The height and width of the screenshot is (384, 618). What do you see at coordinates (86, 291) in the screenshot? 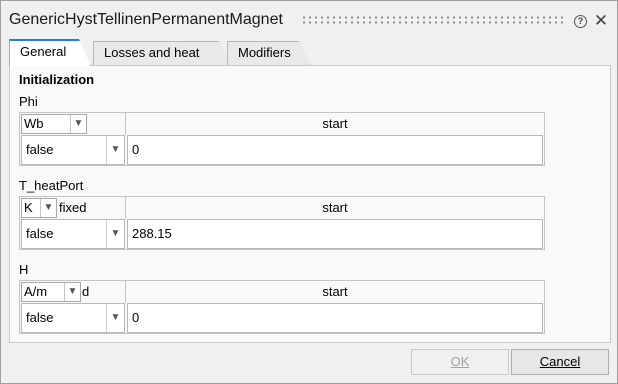
I see `fixed-header-partial: d` at bounding box center [86, 291].